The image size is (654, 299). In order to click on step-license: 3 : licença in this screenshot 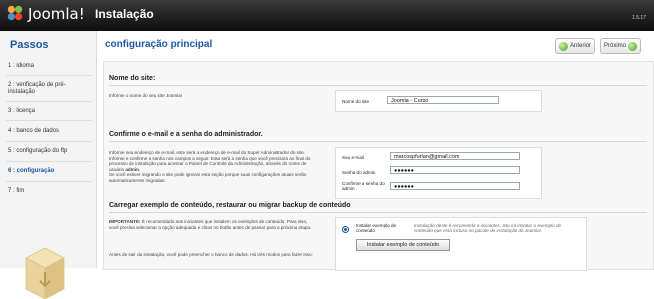, I will do `click(22, 111)`.